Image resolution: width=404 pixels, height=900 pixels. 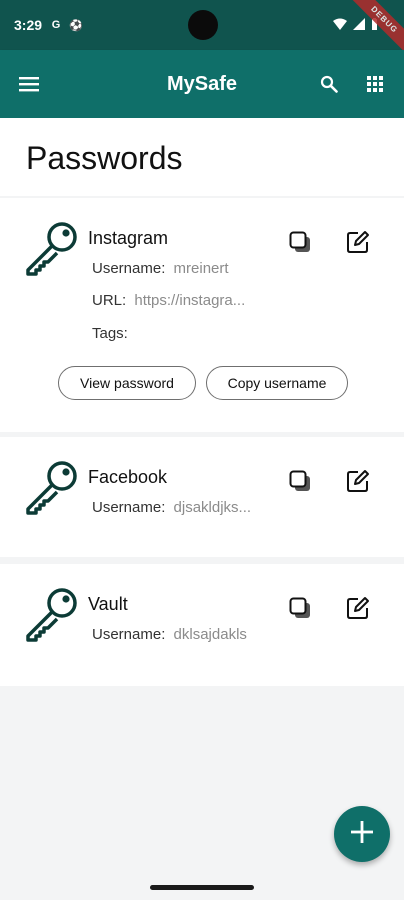 What do you see at coordinates (202, 625) in the screenshot?
I see `password-card-vault: Vault Username: dklsajdakls` at bounding box center [202, 625].